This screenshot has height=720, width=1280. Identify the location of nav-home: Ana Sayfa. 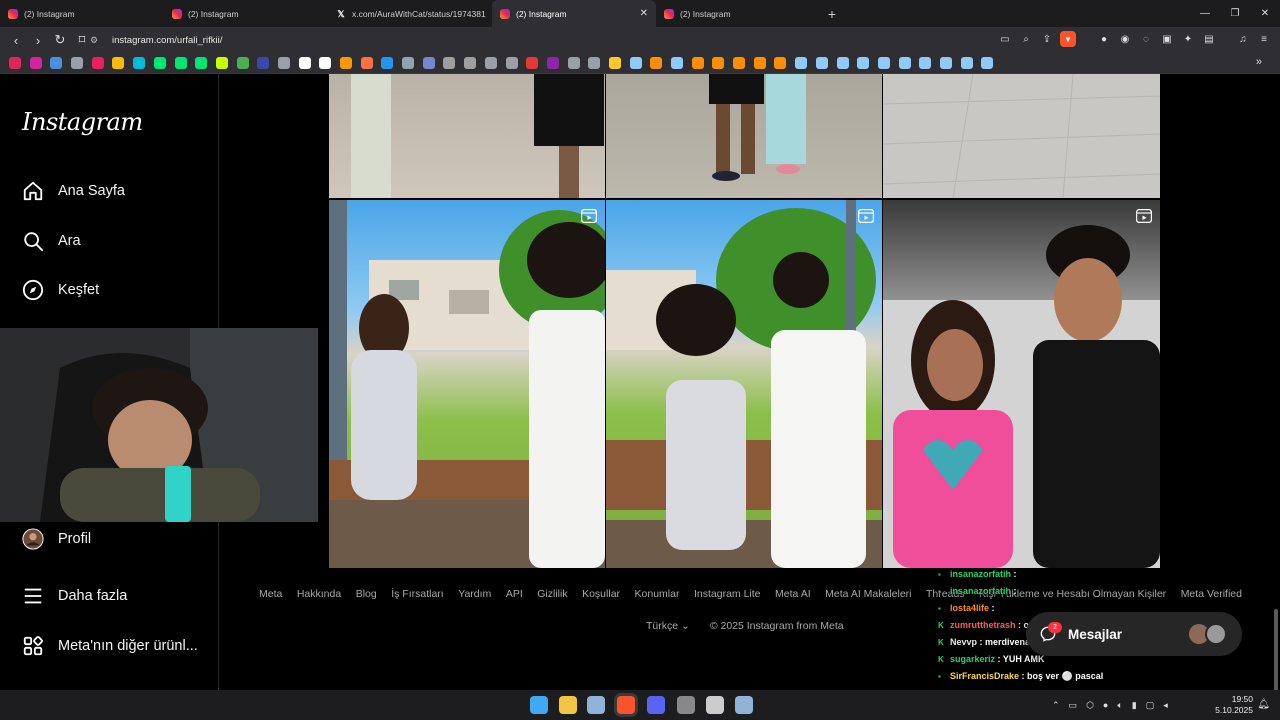
(73, 191).